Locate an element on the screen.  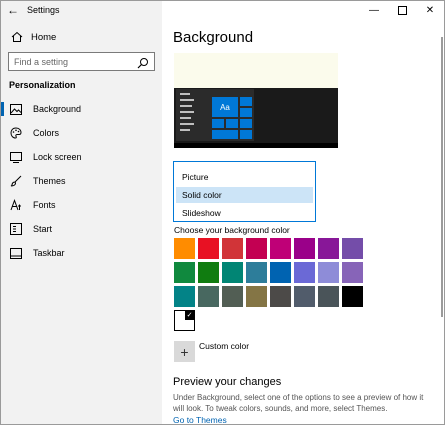
minimize-icon: — is located at coordinates (374, 10).